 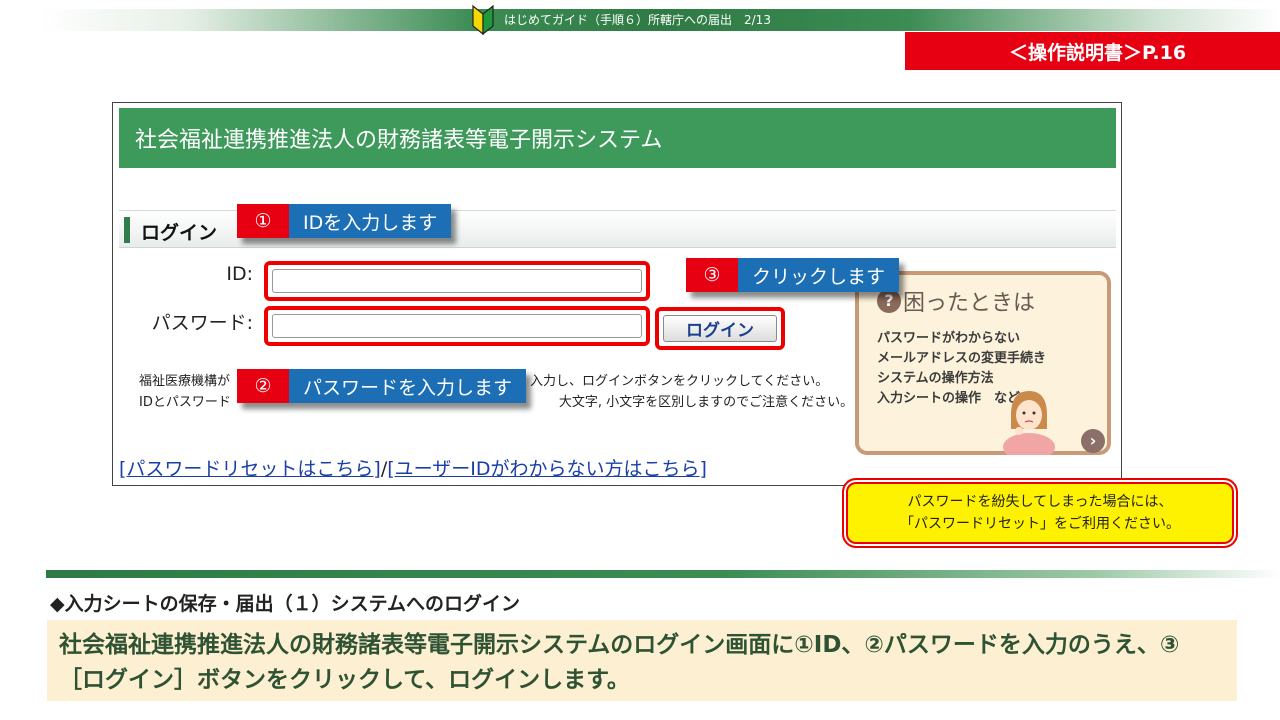 What do you see at coordinates (250, 469) in the screenshot?
I see `password-reset-link: [パスワードリセットはこちら]` at bounding box center [250, 469].